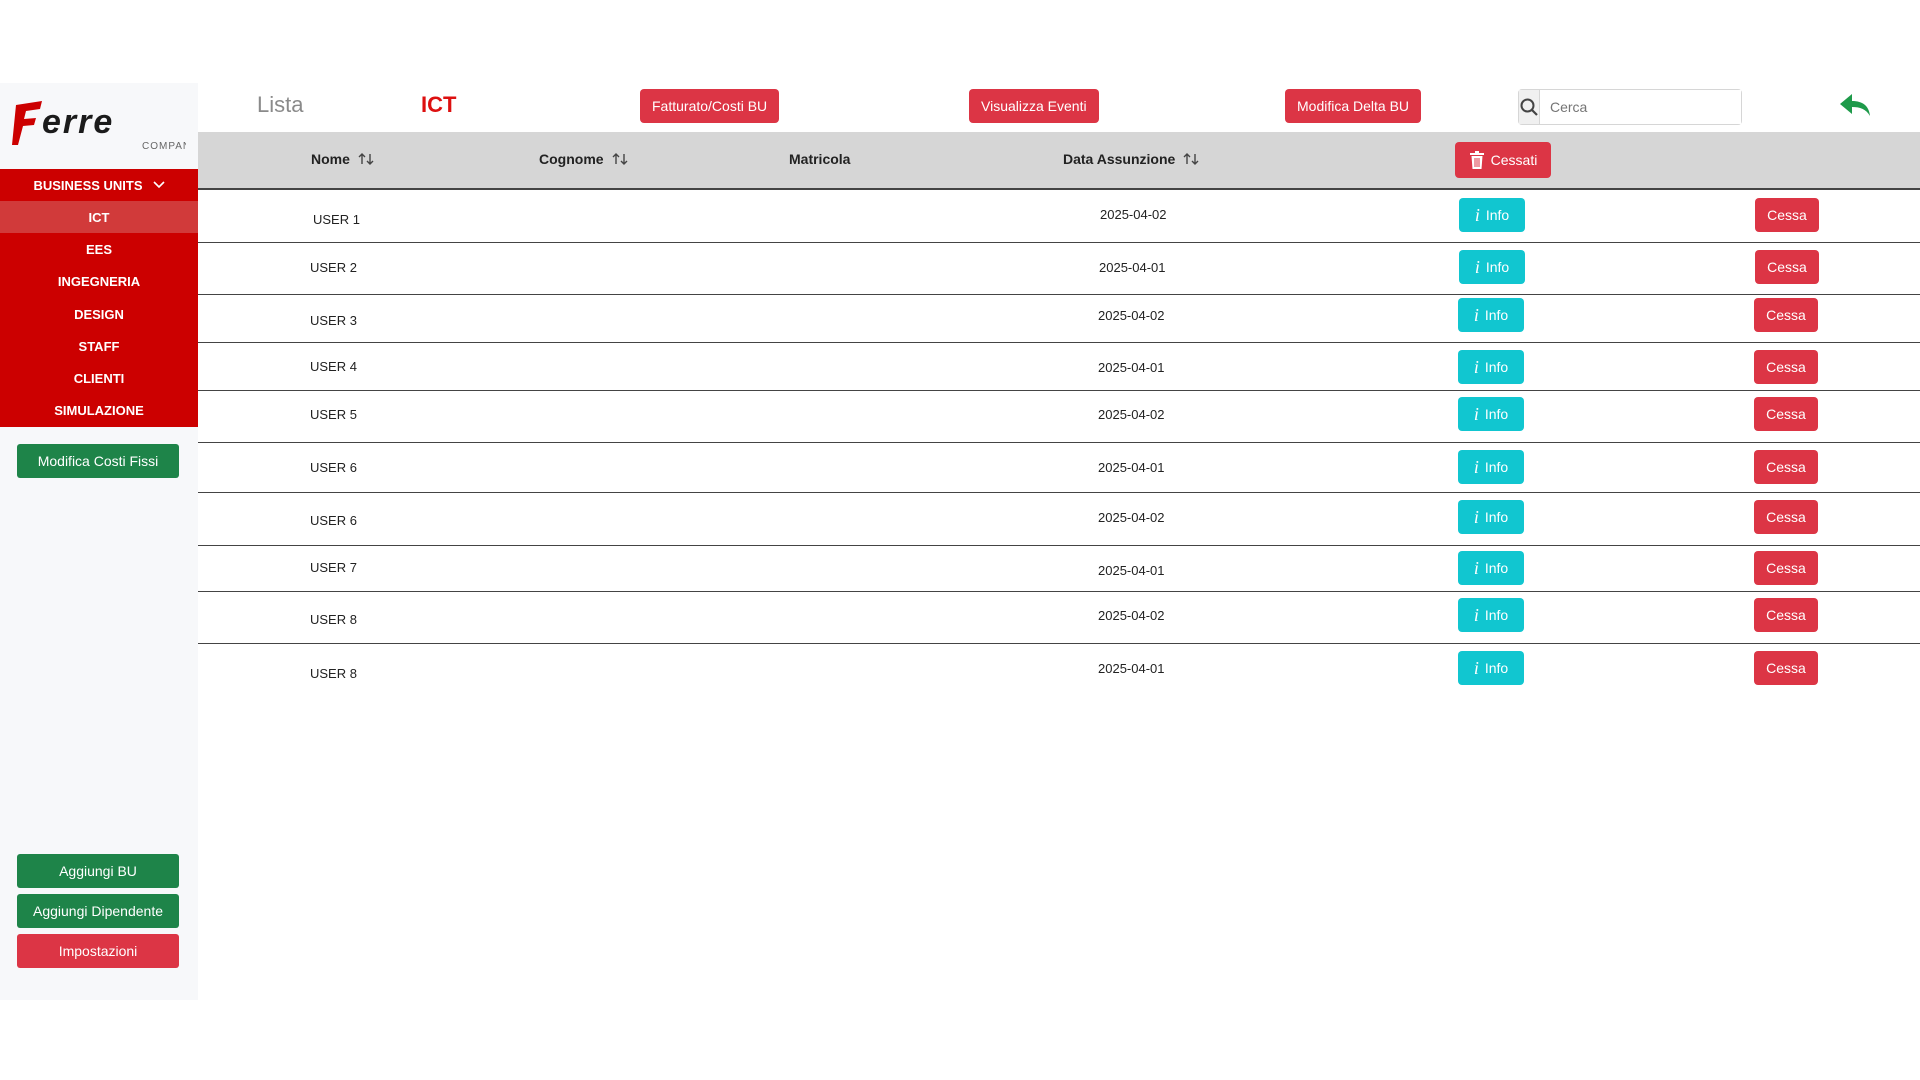 Image resolution: width=1920 pixels, height=1080 pixels. Describe the element at coordinates (99, 378) in the screenshot. I see `sidebar-item-clienti: CLIENTI` at that location.